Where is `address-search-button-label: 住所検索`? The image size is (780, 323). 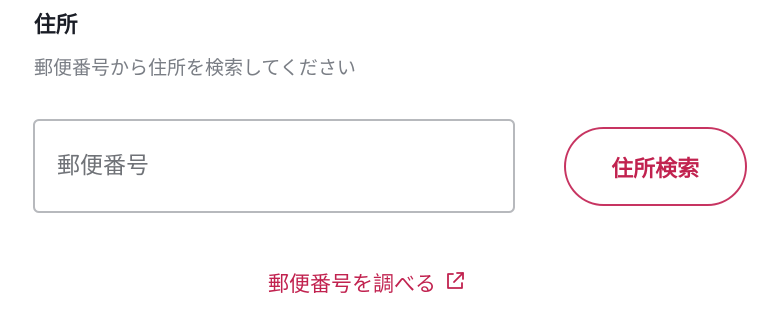 address-search-button-label: 住所検索 is located at coordinates (655, 169).